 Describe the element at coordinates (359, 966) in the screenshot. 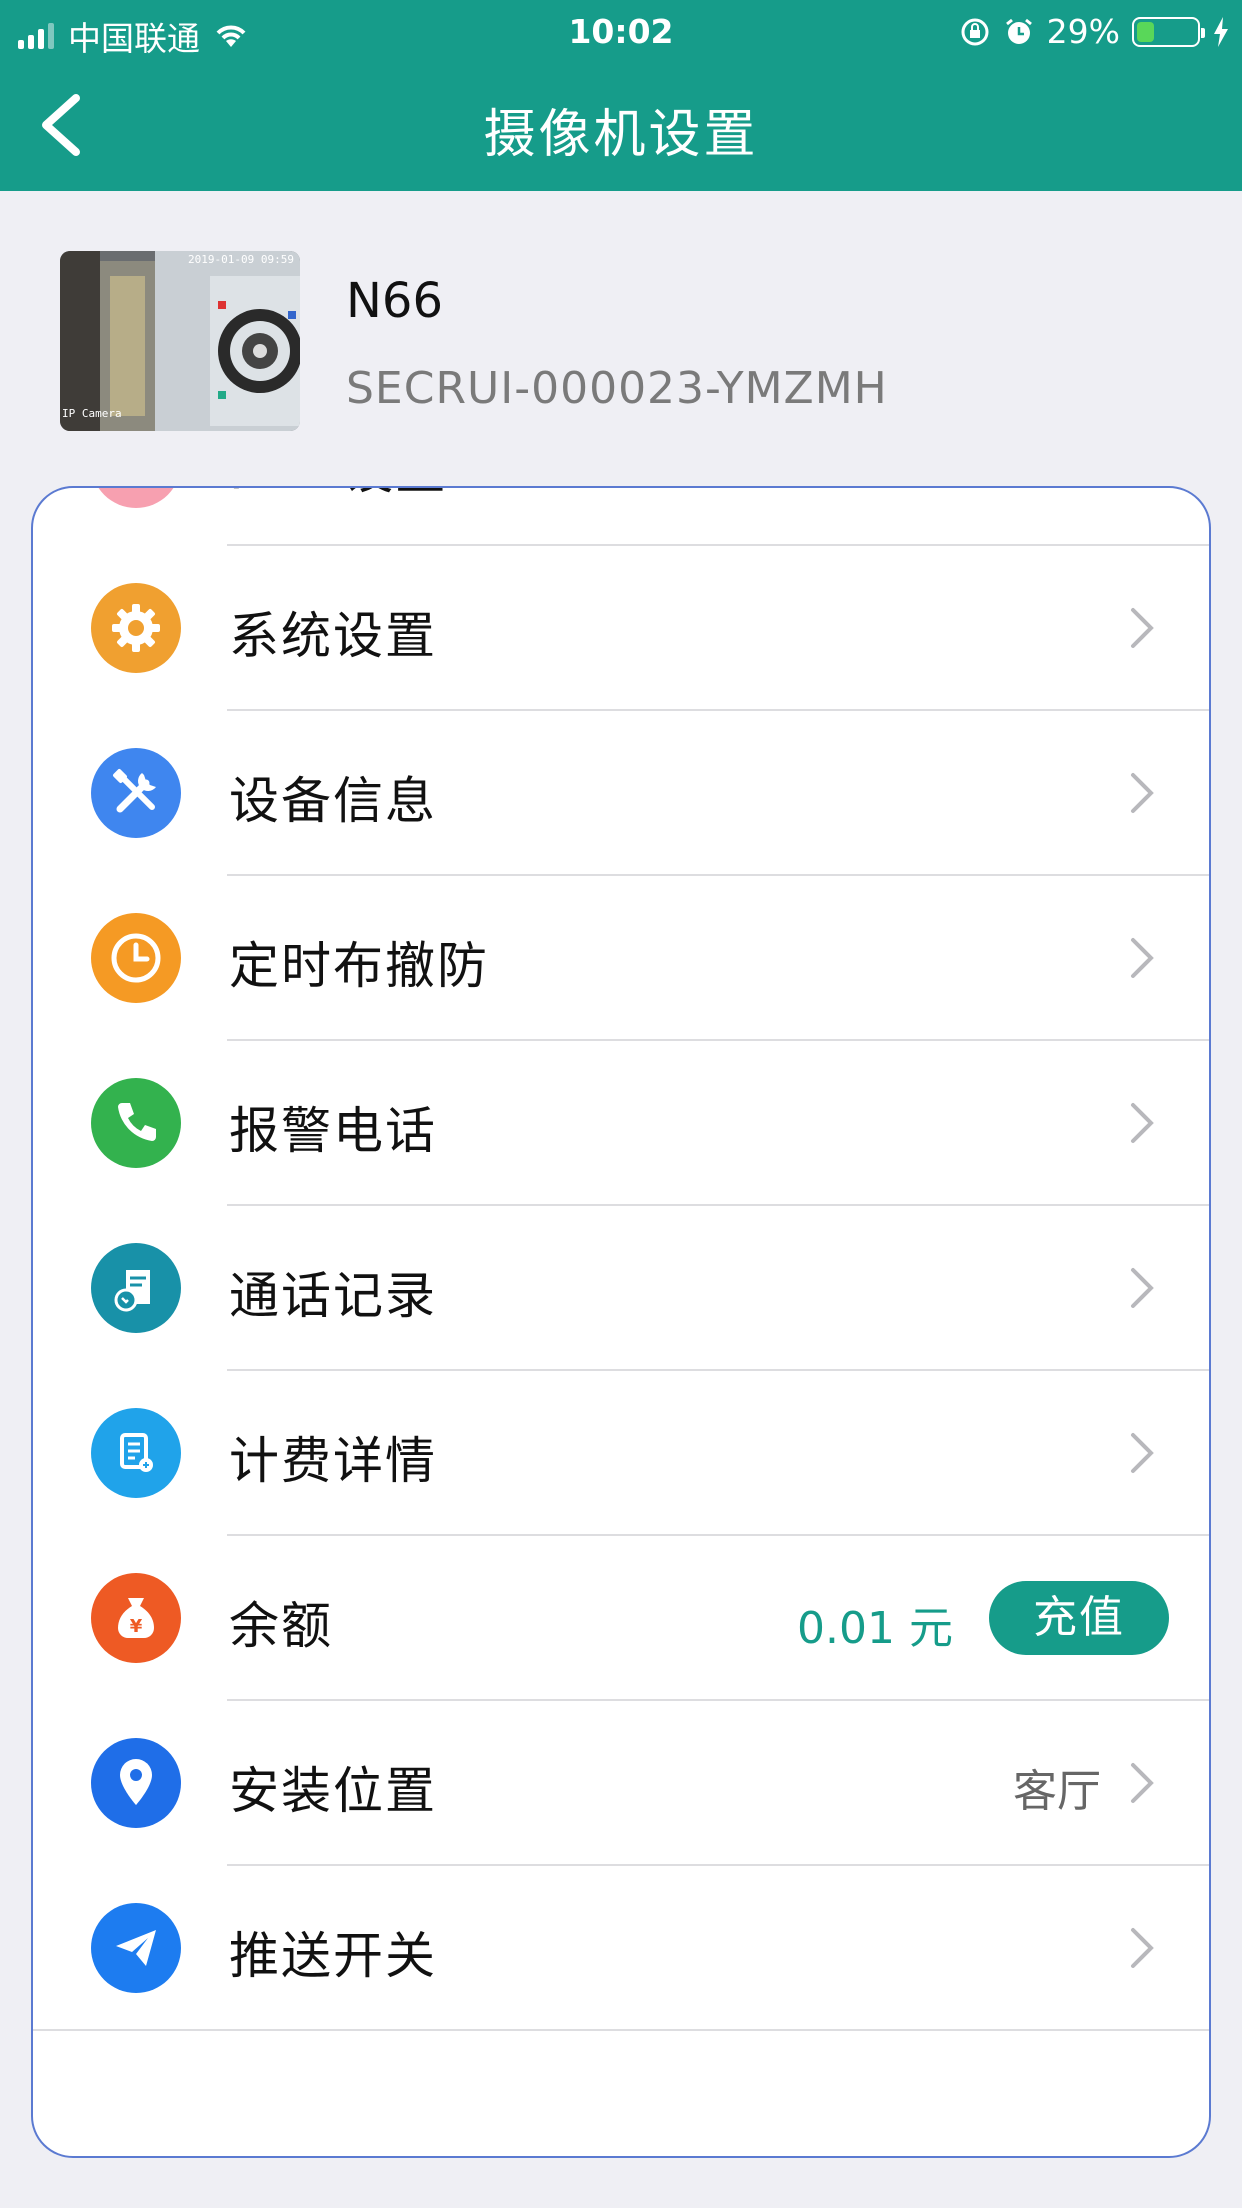

I see `menu-item-label: 定时布撤防` at that location.